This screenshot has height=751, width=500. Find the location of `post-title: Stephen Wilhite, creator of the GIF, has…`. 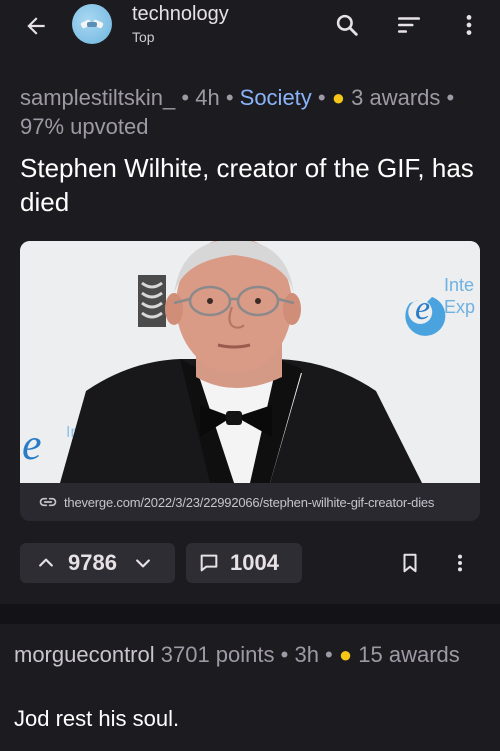

post-title: Stephen Wilhite, creator of the GIF, has… is located at coordinates (250, 185).